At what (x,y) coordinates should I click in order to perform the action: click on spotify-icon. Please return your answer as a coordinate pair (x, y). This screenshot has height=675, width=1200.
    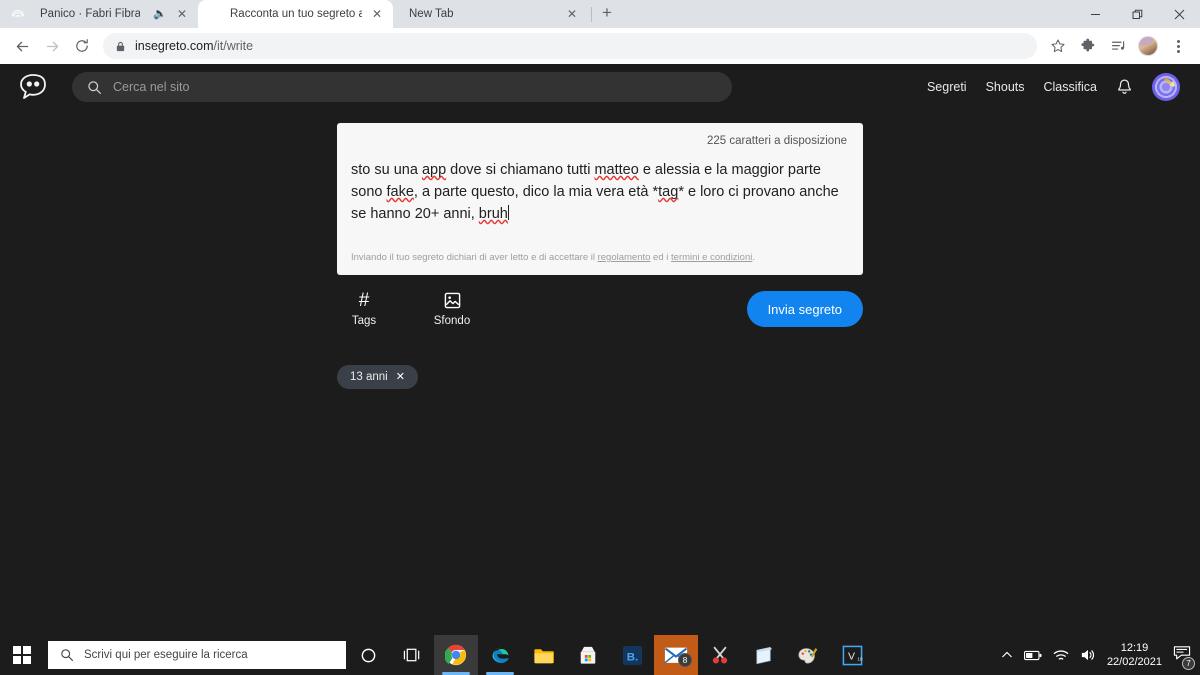
    Looking at the image, I should click on (24, 14).